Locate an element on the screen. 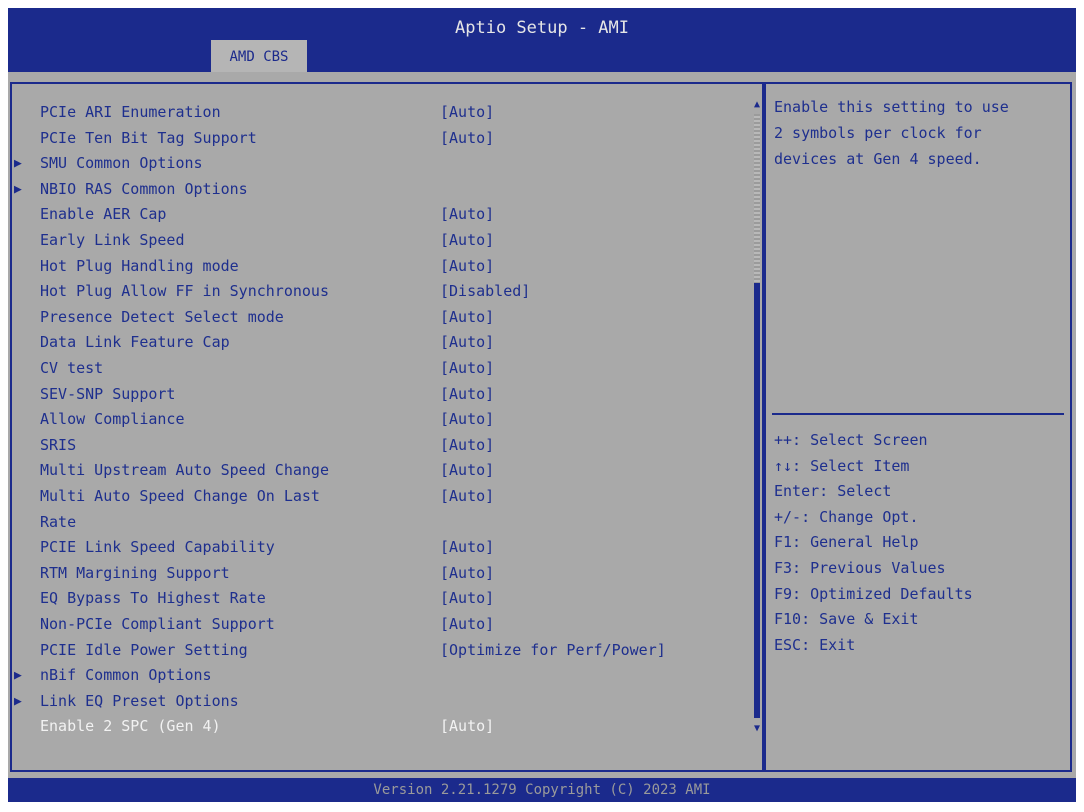 Image resolution: width=1084 pixels, height=812 pixels. setting-label: nBif Common Options is located at coordinates (126, 675).